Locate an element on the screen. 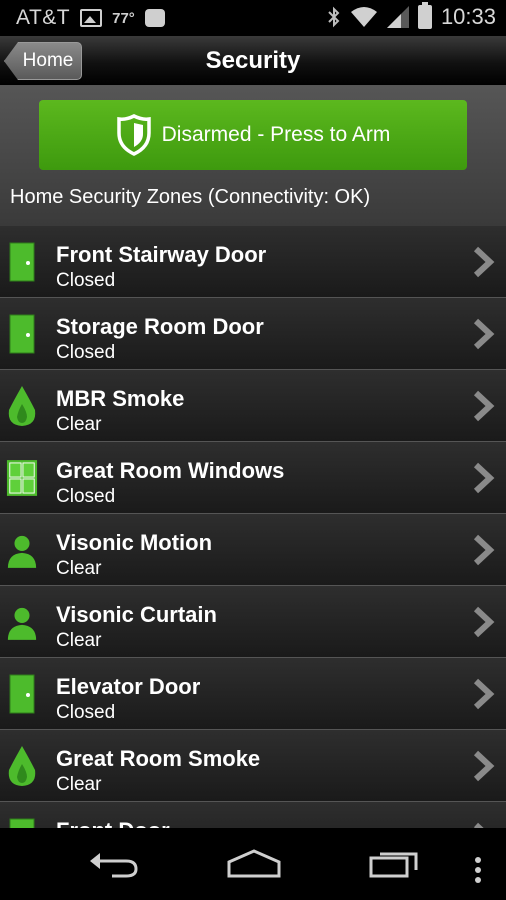 This screenshot has height=900, width=506. zone-name: Elevator Door is located at coordinates (128, 686).